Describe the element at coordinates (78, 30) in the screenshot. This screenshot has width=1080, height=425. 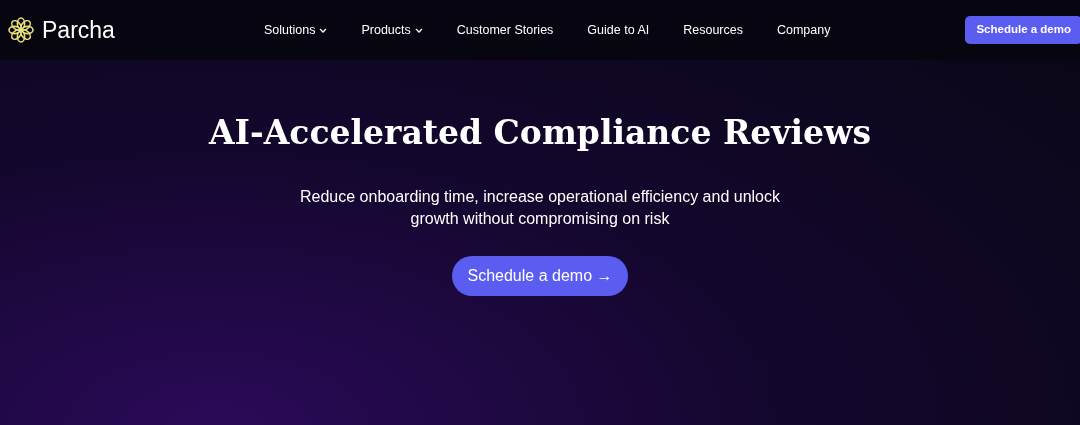
I see `brand-name: Parcha` at that location.